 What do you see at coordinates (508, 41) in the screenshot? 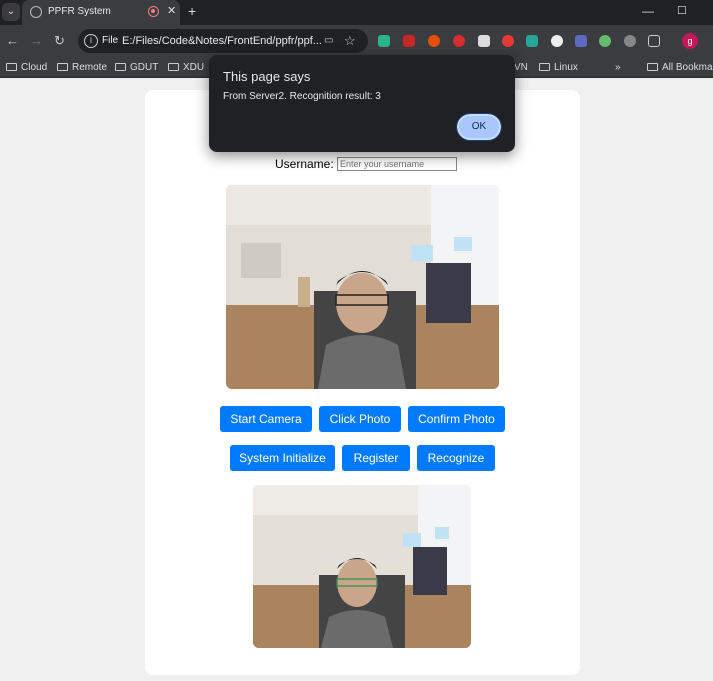
I see `extension-glasses-icon` at bounding box center [508, 41].